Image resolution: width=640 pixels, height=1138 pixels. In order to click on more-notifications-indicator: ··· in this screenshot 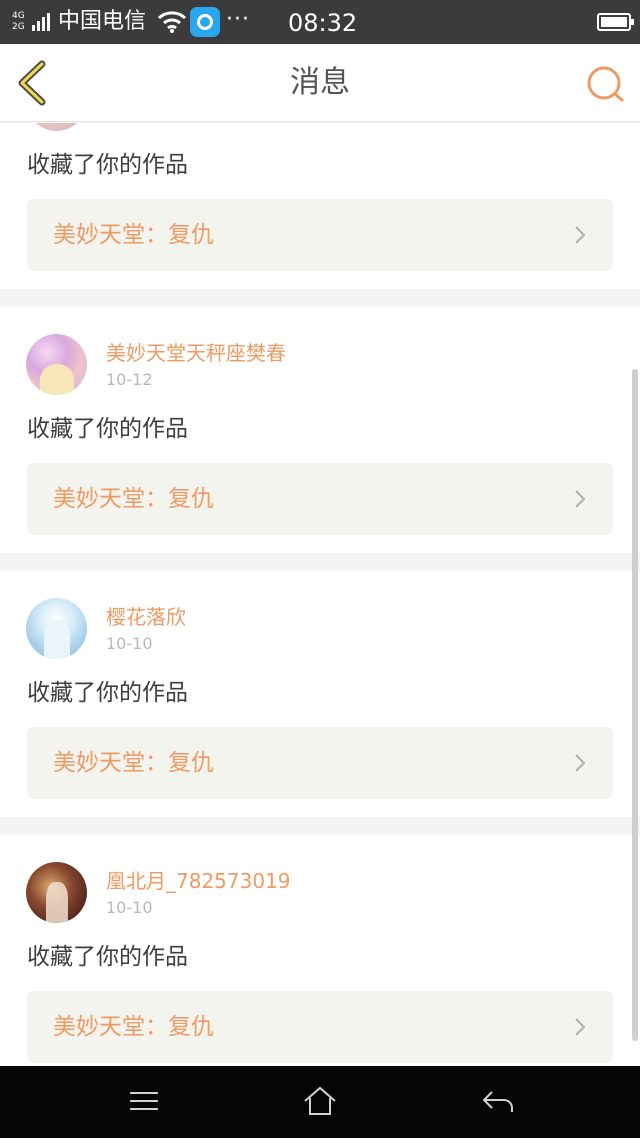, I will do `click(238, 19)`.